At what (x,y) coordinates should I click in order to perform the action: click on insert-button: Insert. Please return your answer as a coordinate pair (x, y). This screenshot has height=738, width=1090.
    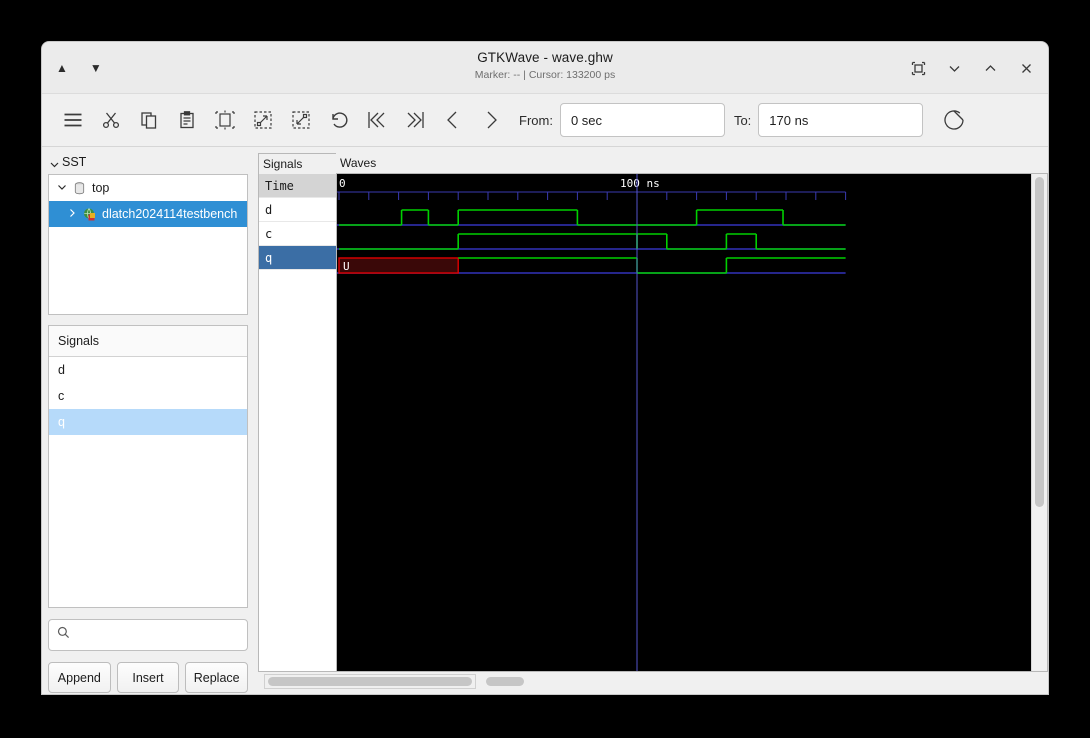
    Looking at the image, I should click on (148, 677).